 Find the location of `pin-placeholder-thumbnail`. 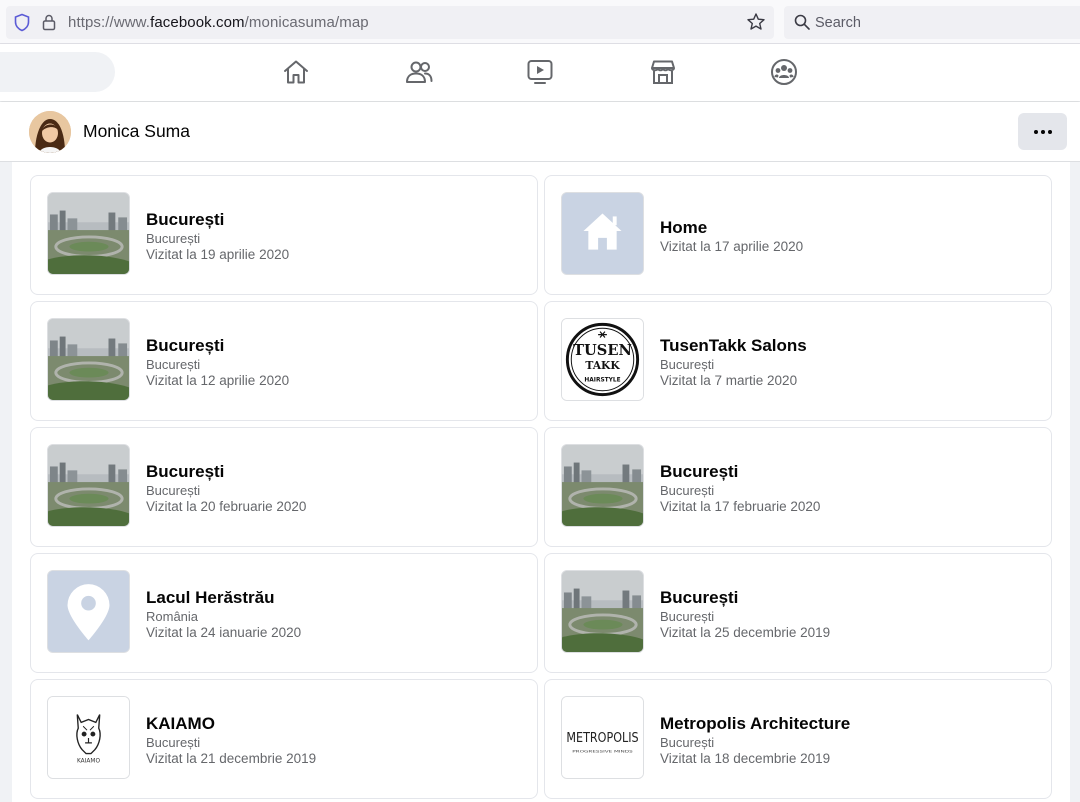

pin-placeholder-thumbnail is located at coordinates (88, 611).